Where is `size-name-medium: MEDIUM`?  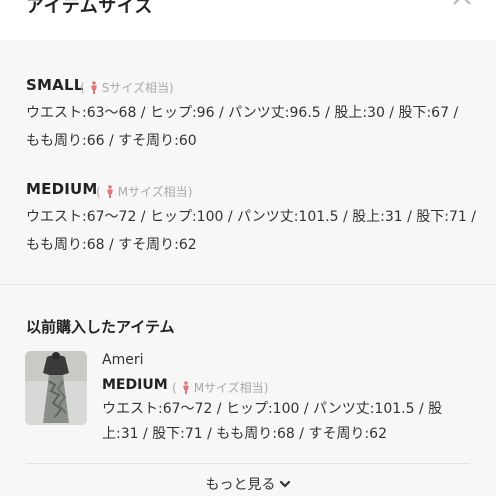 size-name-medium: MEDIUM is located at coordinates (62, 189).